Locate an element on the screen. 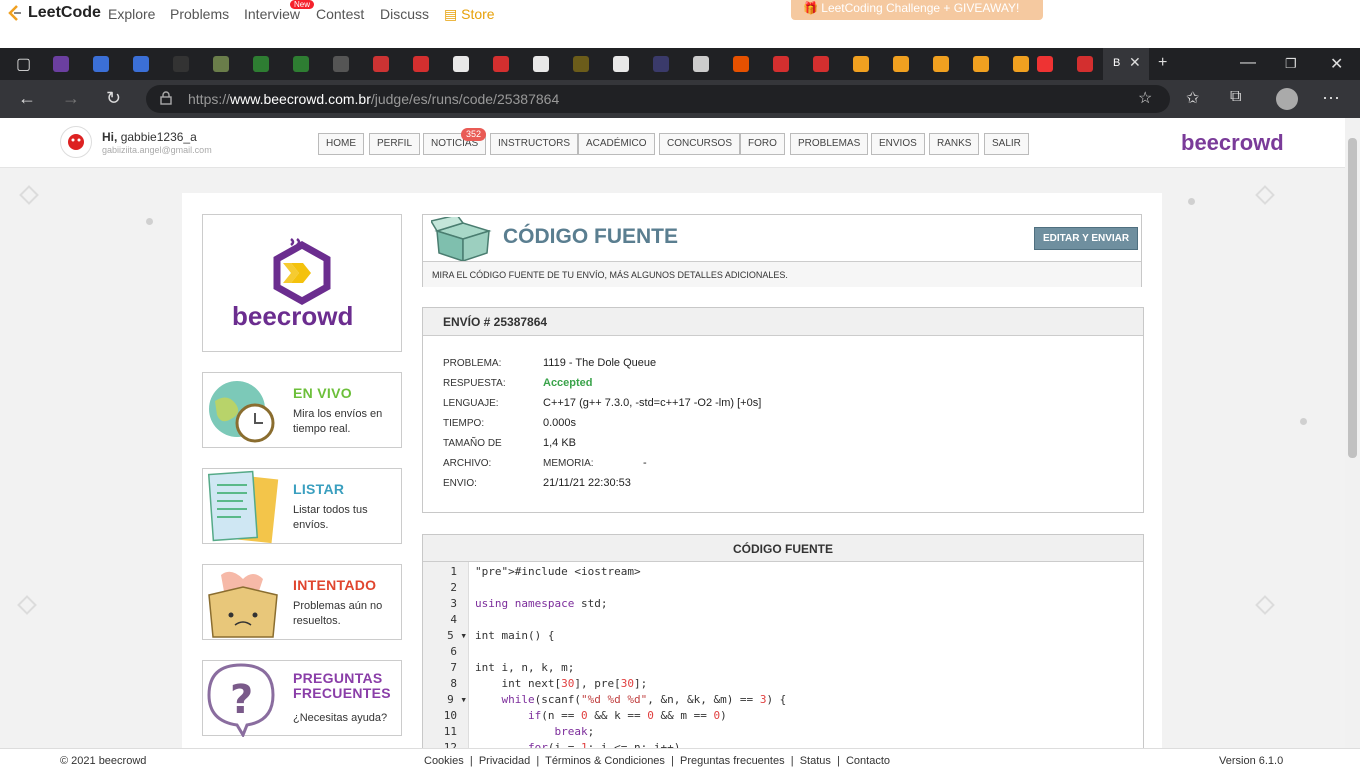  code-line: "pre">#include <iostream> is located at coordinates (558, 571).